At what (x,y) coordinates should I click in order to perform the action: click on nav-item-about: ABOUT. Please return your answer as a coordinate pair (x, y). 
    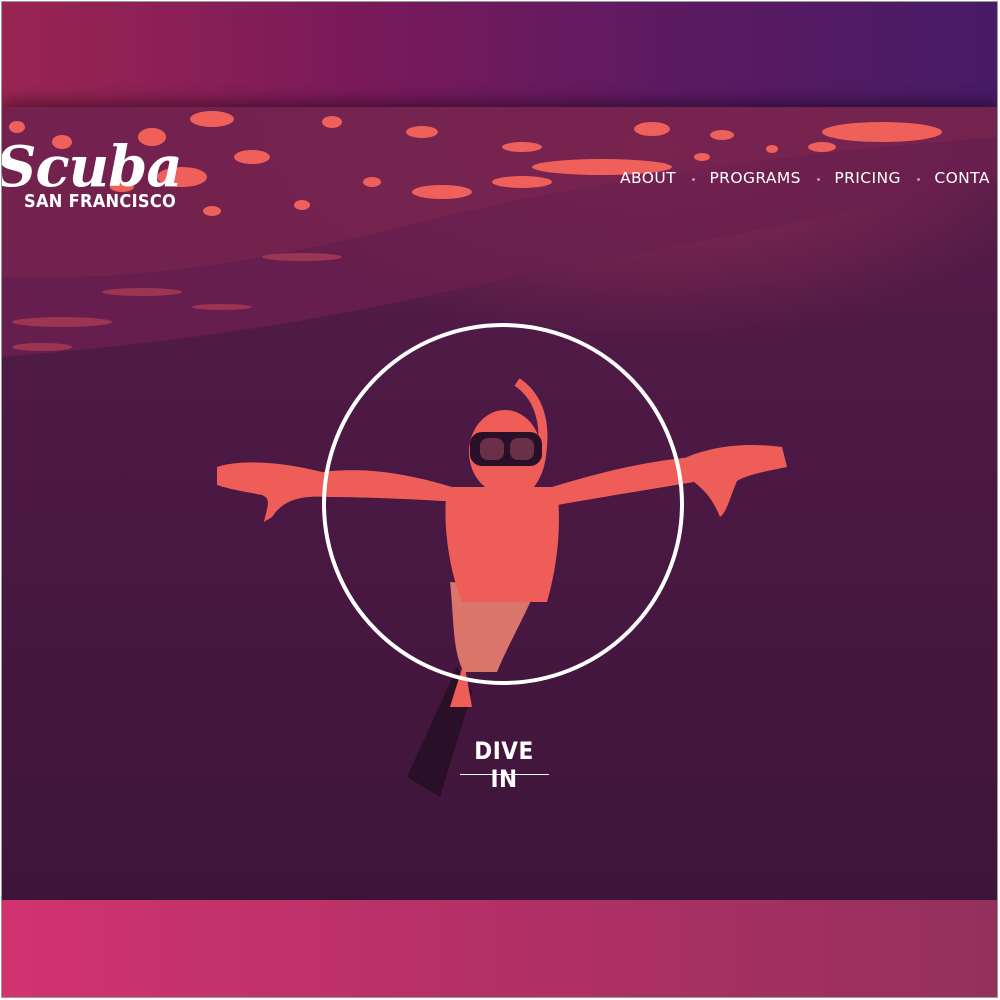
    Looking at the image, I should click on (648, 178).